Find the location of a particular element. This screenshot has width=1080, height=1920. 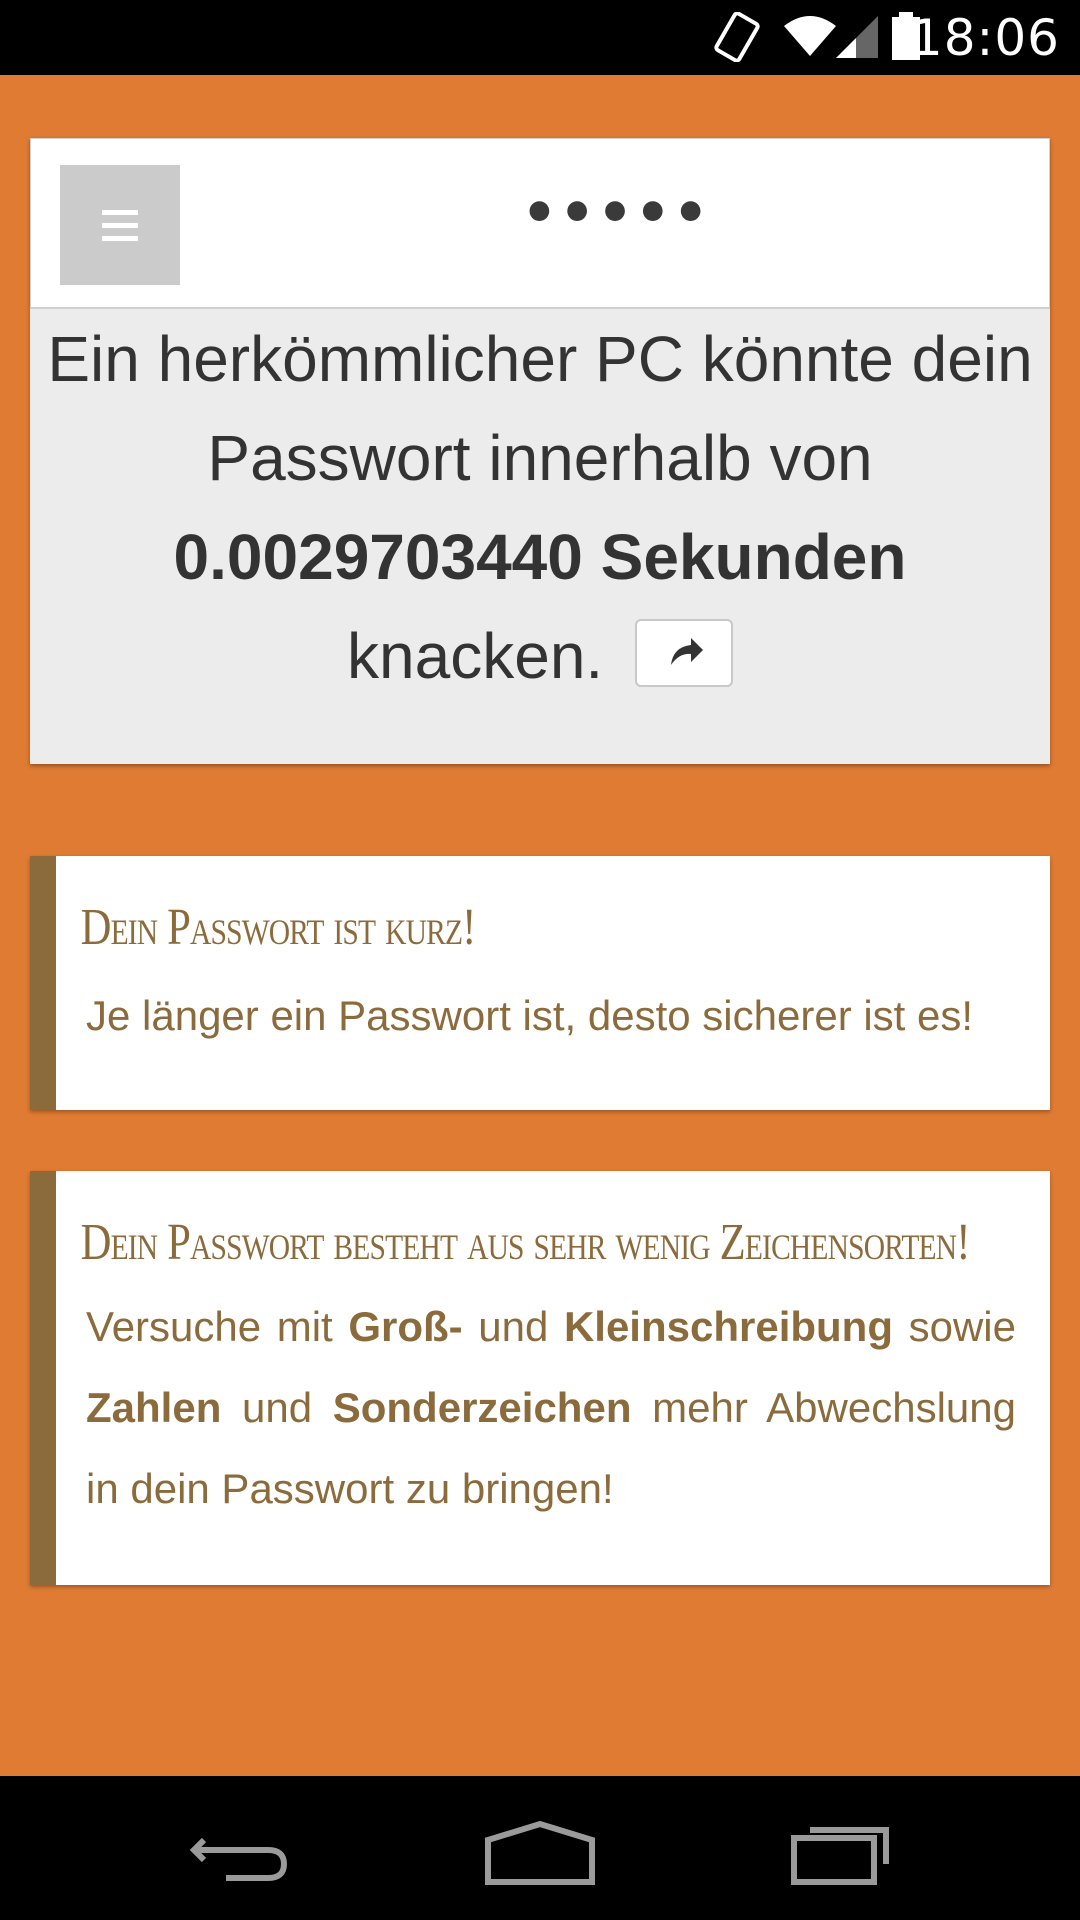

share-icon is located at coordinates (686, 652).